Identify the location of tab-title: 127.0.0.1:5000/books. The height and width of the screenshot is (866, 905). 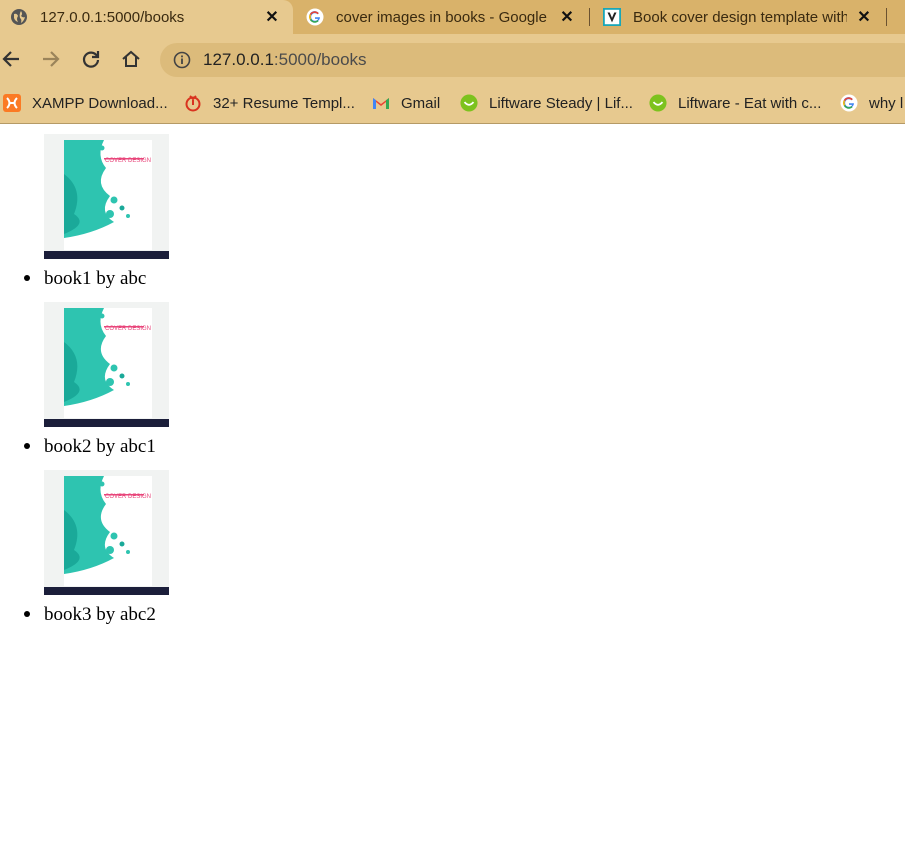
(112, 17).